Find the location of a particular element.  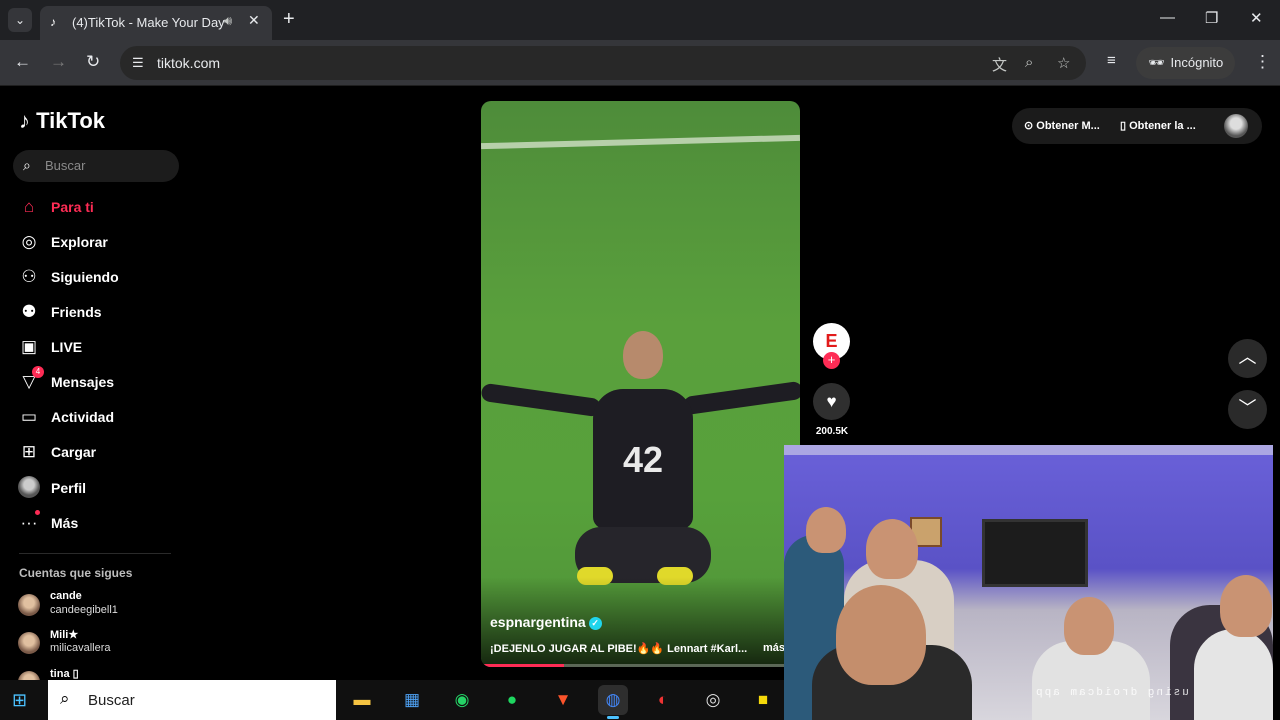

translate-icon: 文 is located at coordinates (999, 64).